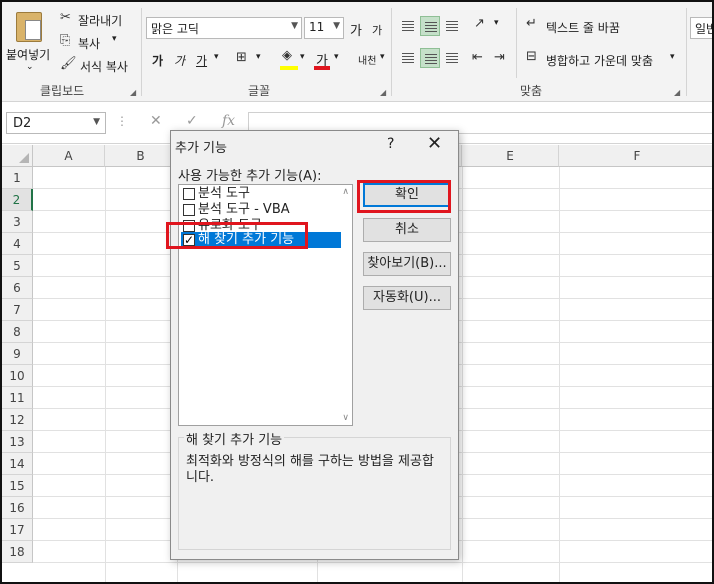 Image resolution: width=714 pixels, height=584 pixels. What do you see at coordinates (17, 310) in the screenshot?
I see `row-header: 7` at bounding box center [17, 310].